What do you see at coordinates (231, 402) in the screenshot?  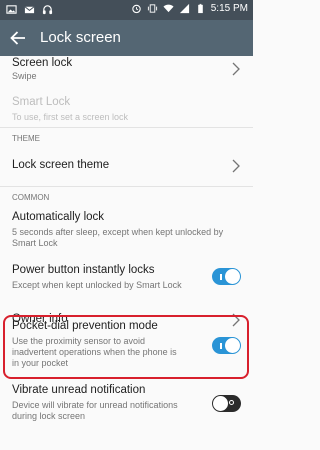 I see `toggle-off-mark` at bounding box center [231, 402].